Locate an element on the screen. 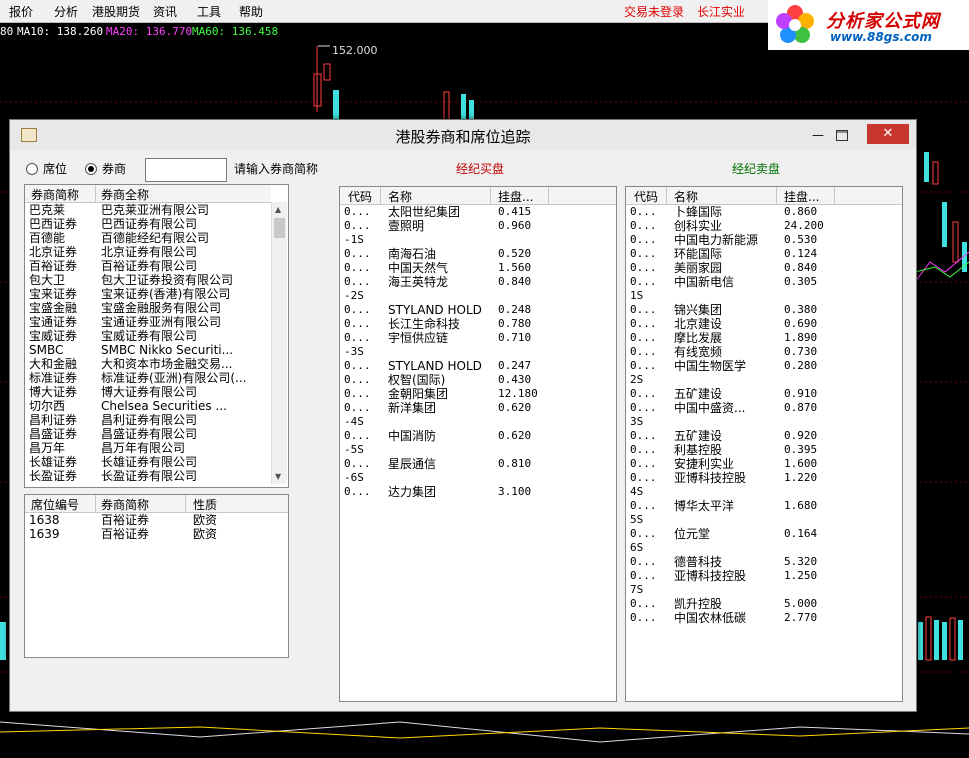 This screenshot has height=758, width=969. radio-seat is located at coordinates (32, 169).